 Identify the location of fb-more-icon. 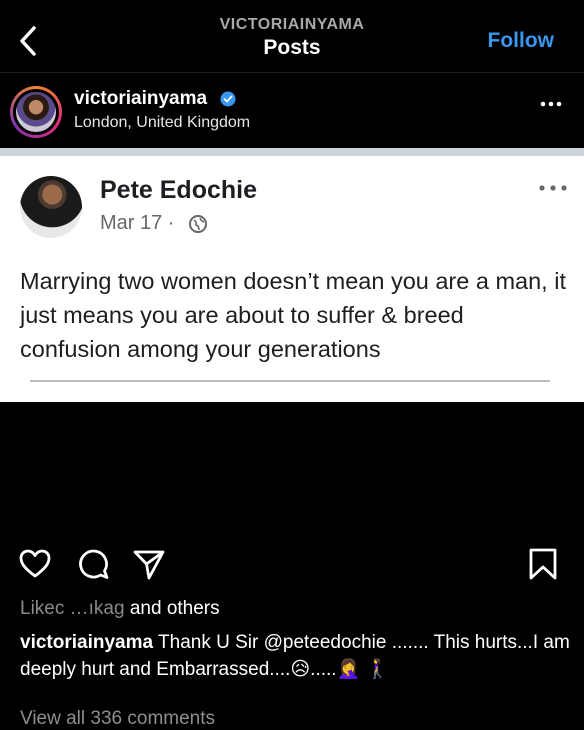
(553, 188).